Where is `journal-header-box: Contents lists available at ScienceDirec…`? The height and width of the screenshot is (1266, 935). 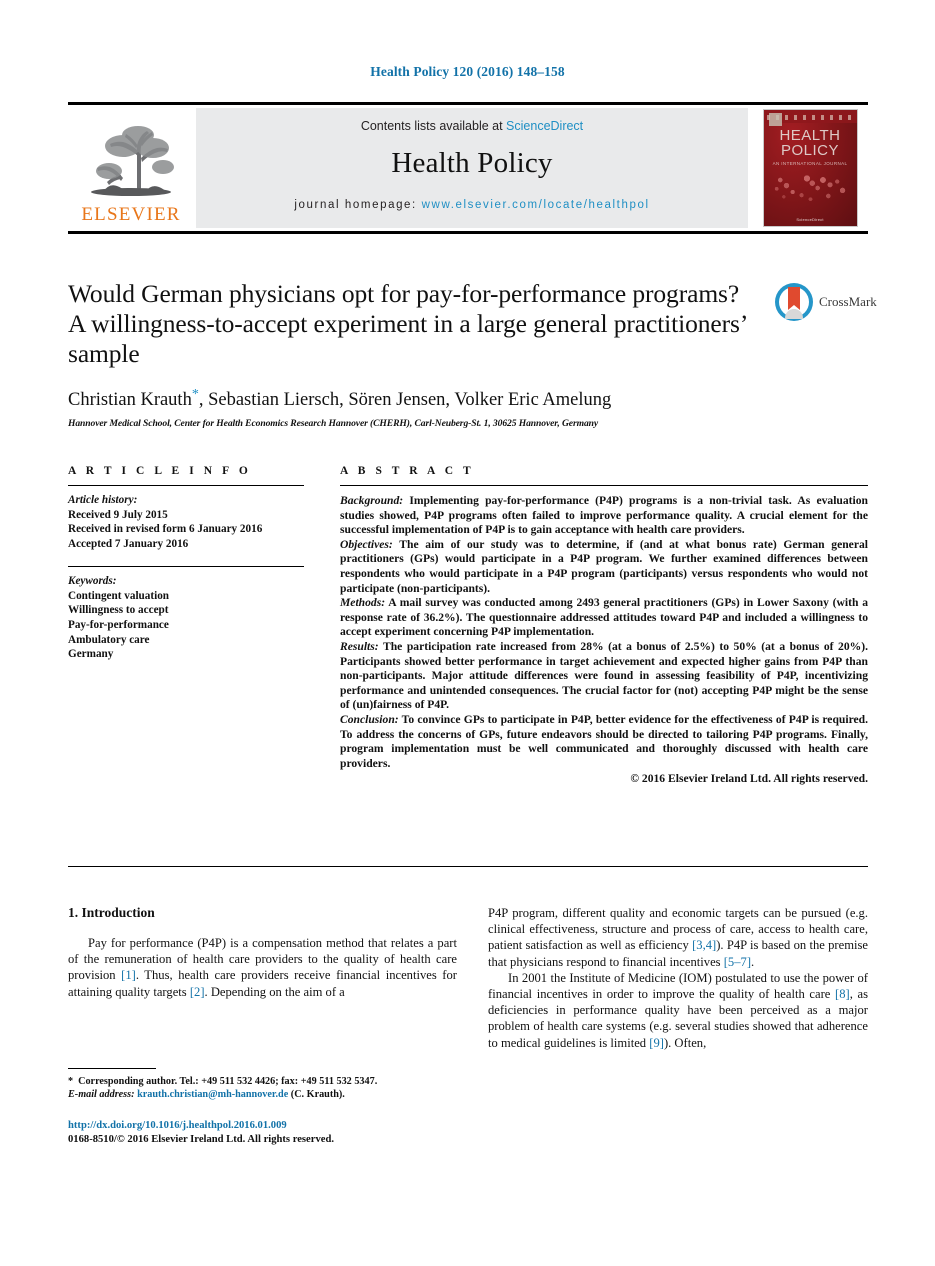 journal-header-box: Contents lists available at ScienceDirec… is located at coordinates (472, 168).